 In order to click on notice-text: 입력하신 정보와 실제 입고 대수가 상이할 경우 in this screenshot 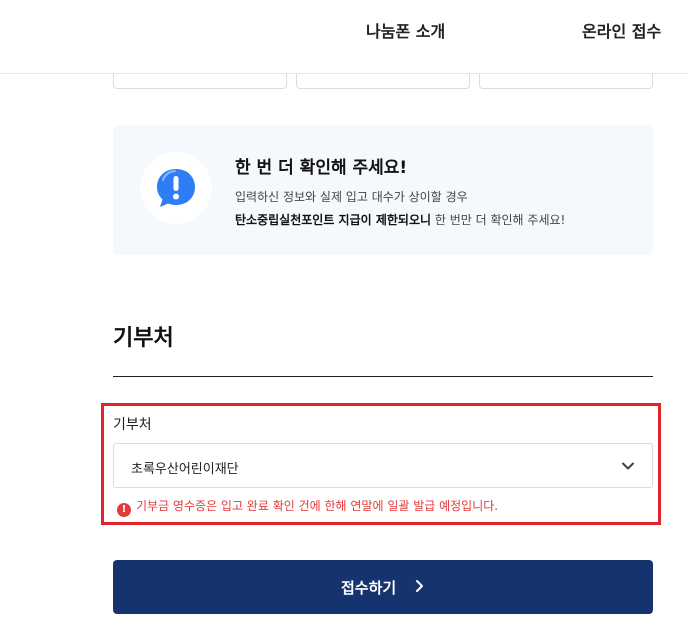, I will do `click(351, 197)`.